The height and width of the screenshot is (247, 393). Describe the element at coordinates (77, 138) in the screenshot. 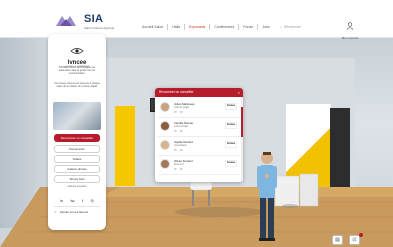

I see `meet-advisor-button: Rencontrer un conseiller` at that location.